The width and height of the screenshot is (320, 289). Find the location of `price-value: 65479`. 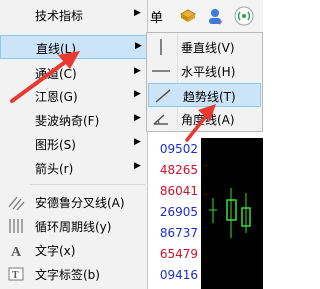

price-value: 65479 is located at coordinates (178, 254).